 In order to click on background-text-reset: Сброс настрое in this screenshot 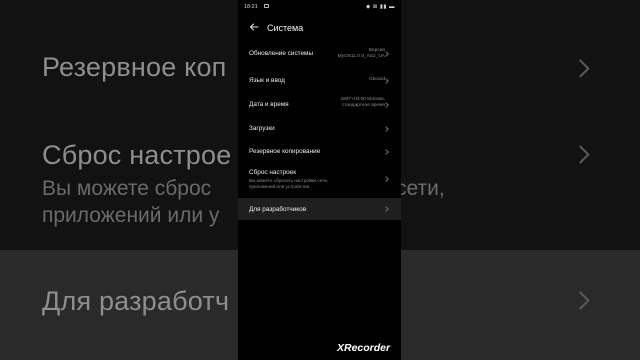, I will do `click(137, 155)`.